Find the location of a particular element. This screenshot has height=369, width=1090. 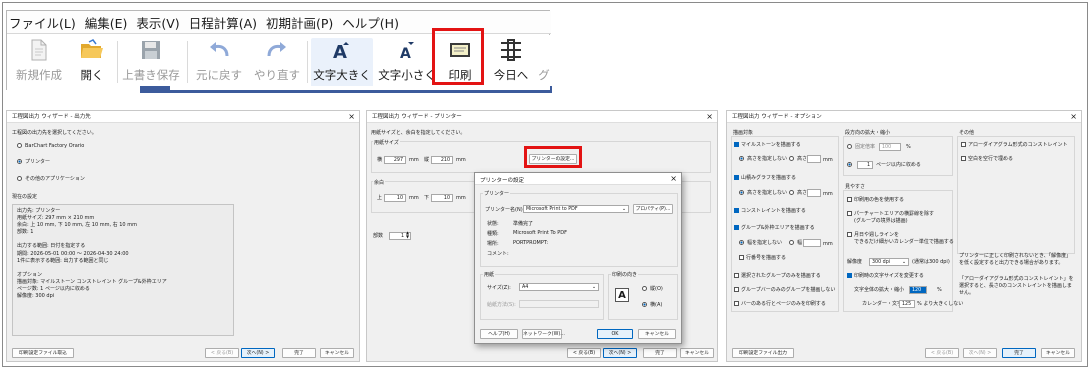

printer-name-select: Microsoft Print to PDF ⌄ is located at coordinates (576, 209).